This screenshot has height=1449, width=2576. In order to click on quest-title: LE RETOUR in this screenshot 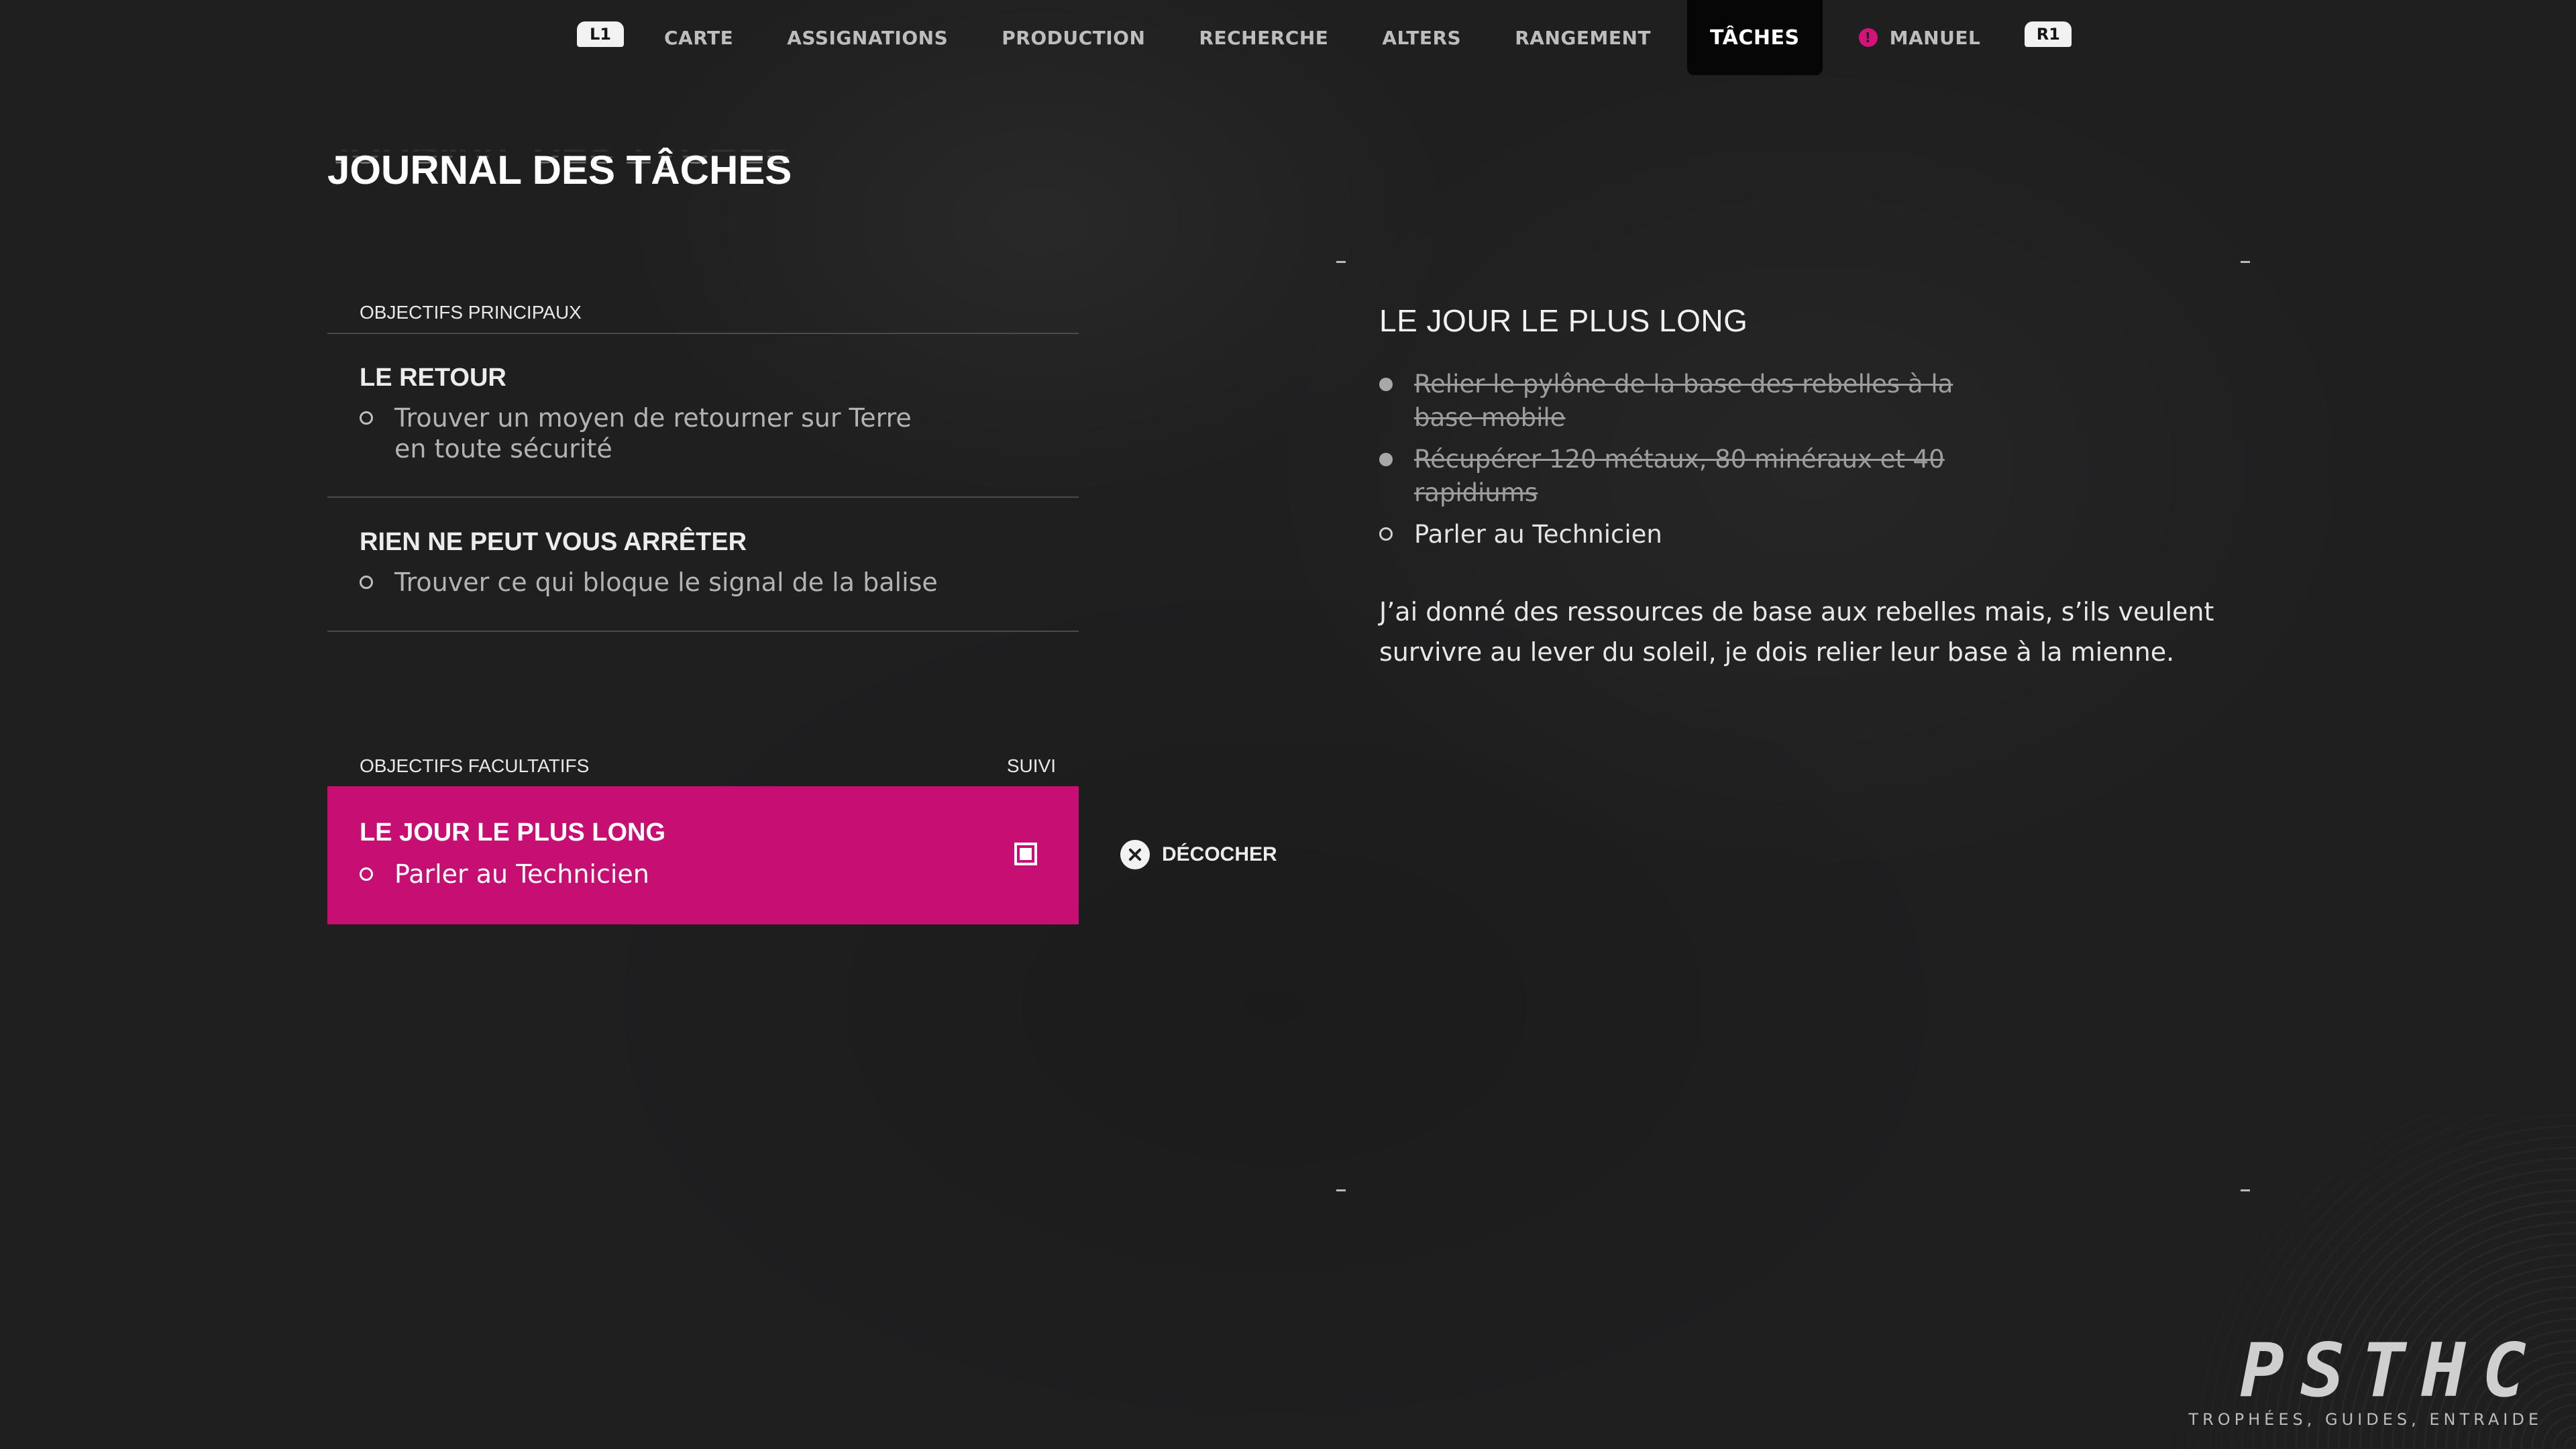, I will do `click(433, 378)`.